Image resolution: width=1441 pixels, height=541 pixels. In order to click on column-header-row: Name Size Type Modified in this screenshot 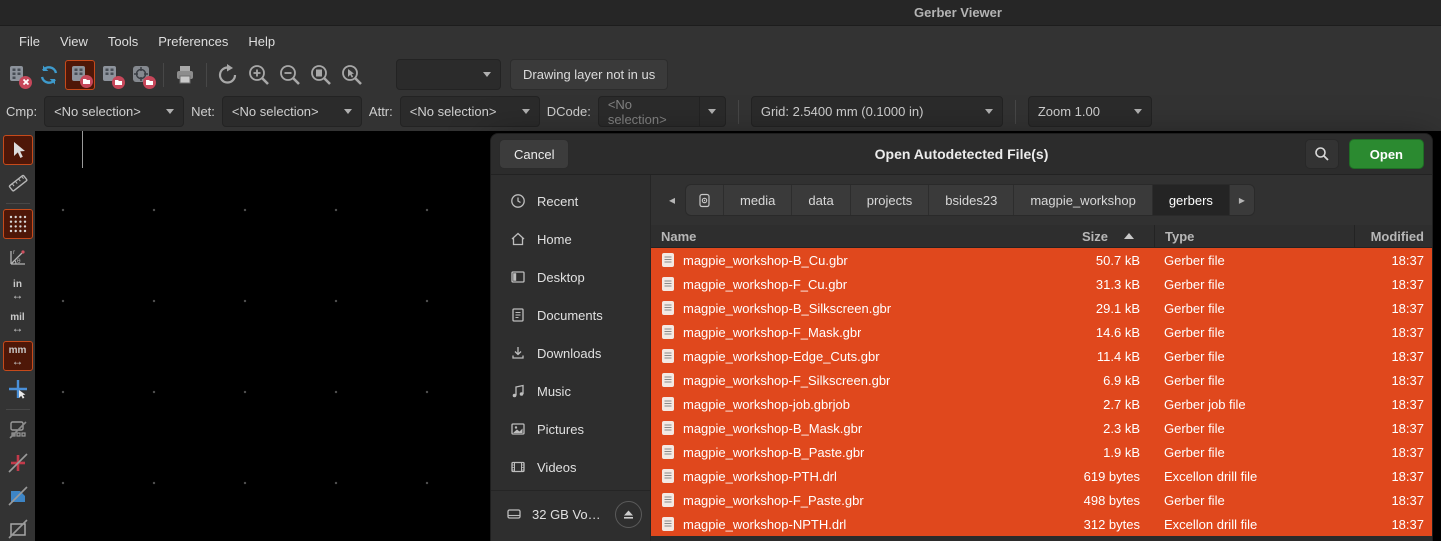, I will do `click(1041, 236)`.